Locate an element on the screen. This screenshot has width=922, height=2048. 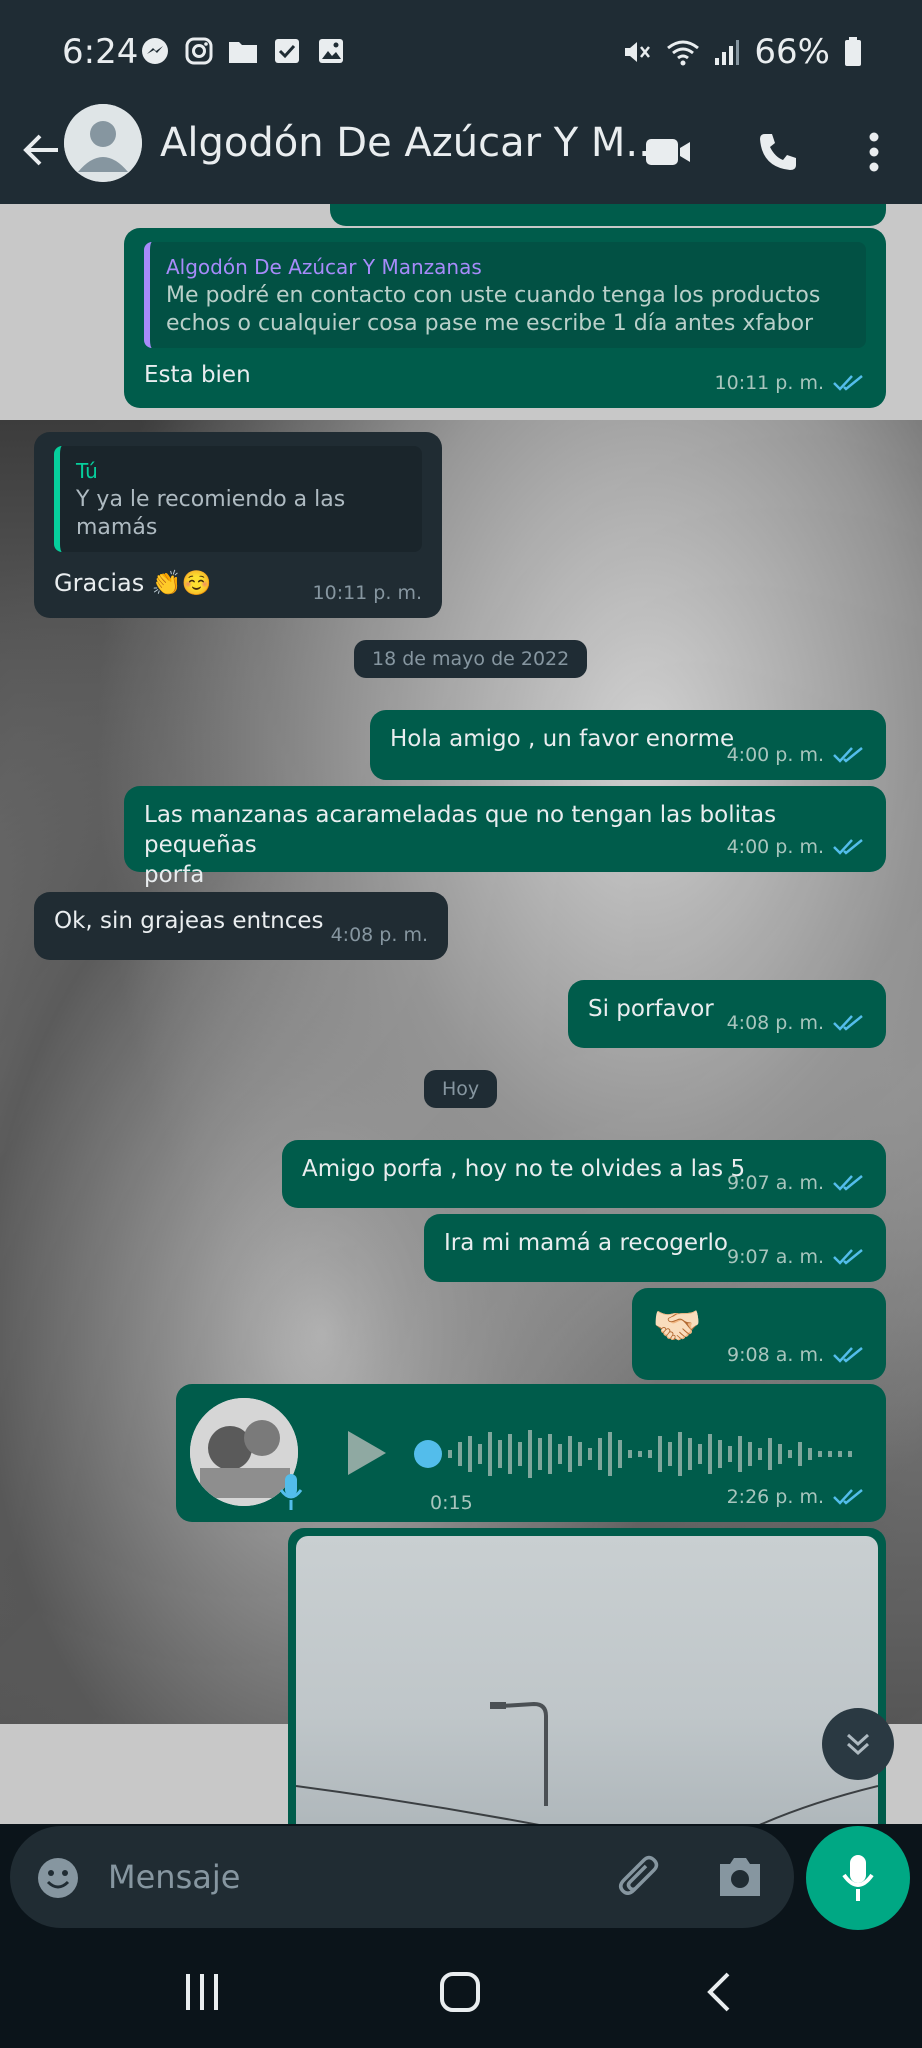
mute-icon is located at coordinates (638, 52).